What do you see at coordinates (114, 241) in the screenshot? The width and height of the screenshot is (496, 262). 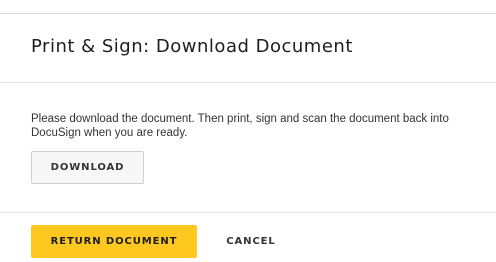 I see `return-document-button: RETURN DOCUMENT` at bounding box center [114, 241].